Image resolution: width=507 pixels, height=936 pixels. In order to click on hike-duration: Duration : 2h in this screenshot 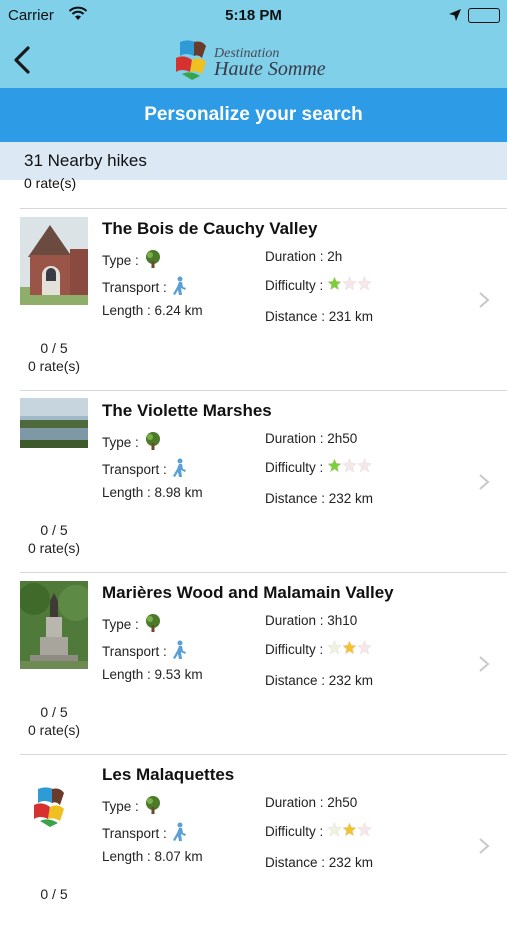, I will do `click(304, 256)`.